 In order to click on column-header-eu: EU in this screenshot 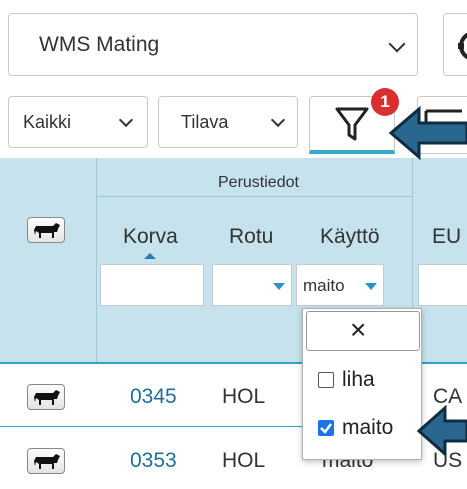, I will do `click(446, 237)`.